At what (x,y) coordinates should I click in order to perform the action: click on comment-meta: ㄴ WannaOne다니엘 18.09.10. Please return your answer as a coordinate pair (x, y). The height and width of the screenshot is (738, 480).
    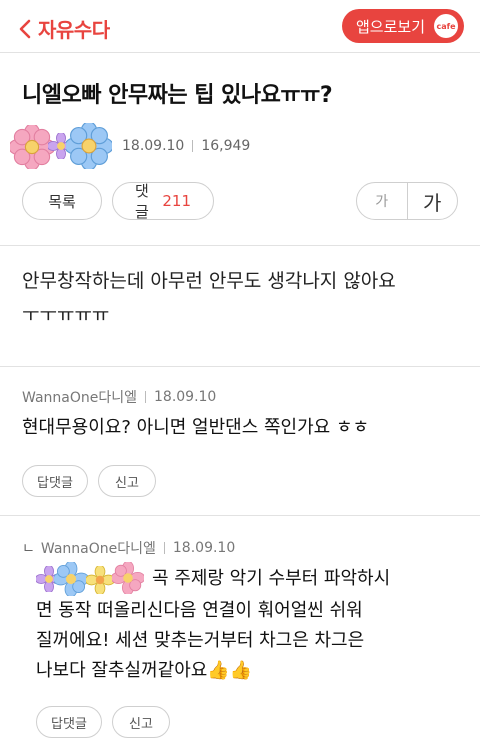
    Looking at the image, I should click on (240, 548).